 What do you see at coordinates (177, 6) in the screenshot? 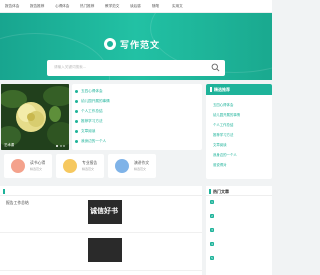
I see `nav-link: 实用文` at bounding box center [177, 6].